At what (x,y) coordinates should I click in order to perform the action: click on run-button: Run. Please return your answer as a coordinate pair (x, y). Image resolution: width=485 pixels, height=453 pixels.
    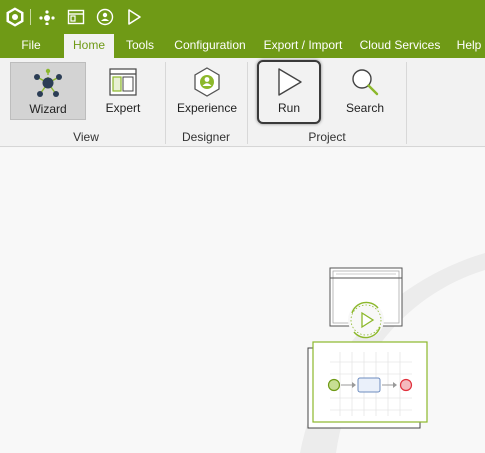
    Looking at the image, I should click on (289, 92).